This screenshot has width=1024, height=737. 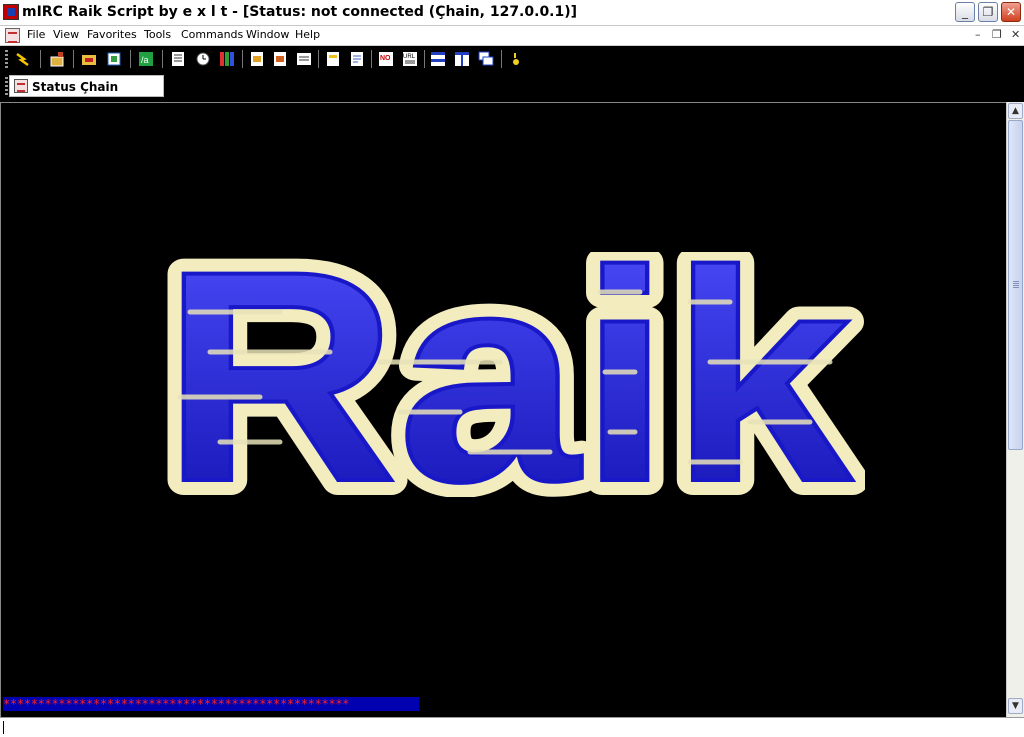 What do you see at coordinates (11, 12) in the screenshot?
I see `mirc-app-icon` at bounding box center [11, 12].